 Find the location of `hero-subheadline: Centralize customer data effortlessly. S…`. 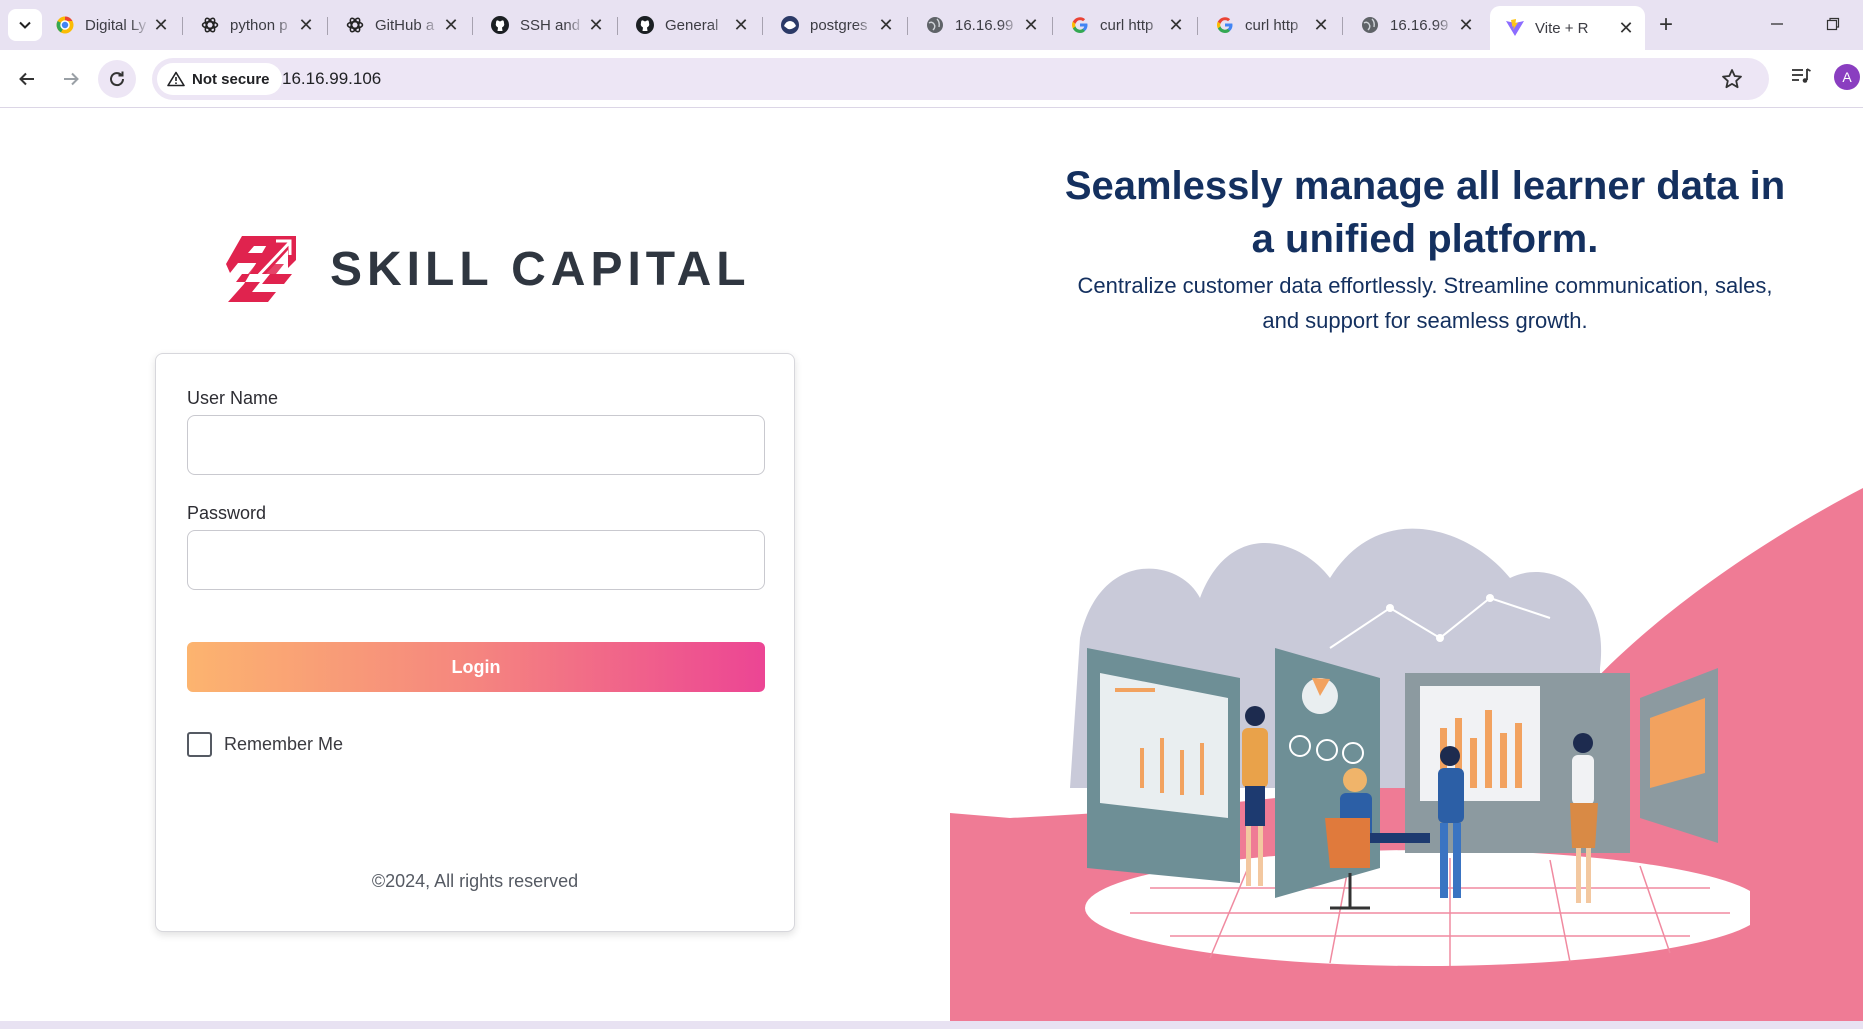

hero-subheadline: Centralize customer data effortlessly. S… is located at coordinates (1425, 303).